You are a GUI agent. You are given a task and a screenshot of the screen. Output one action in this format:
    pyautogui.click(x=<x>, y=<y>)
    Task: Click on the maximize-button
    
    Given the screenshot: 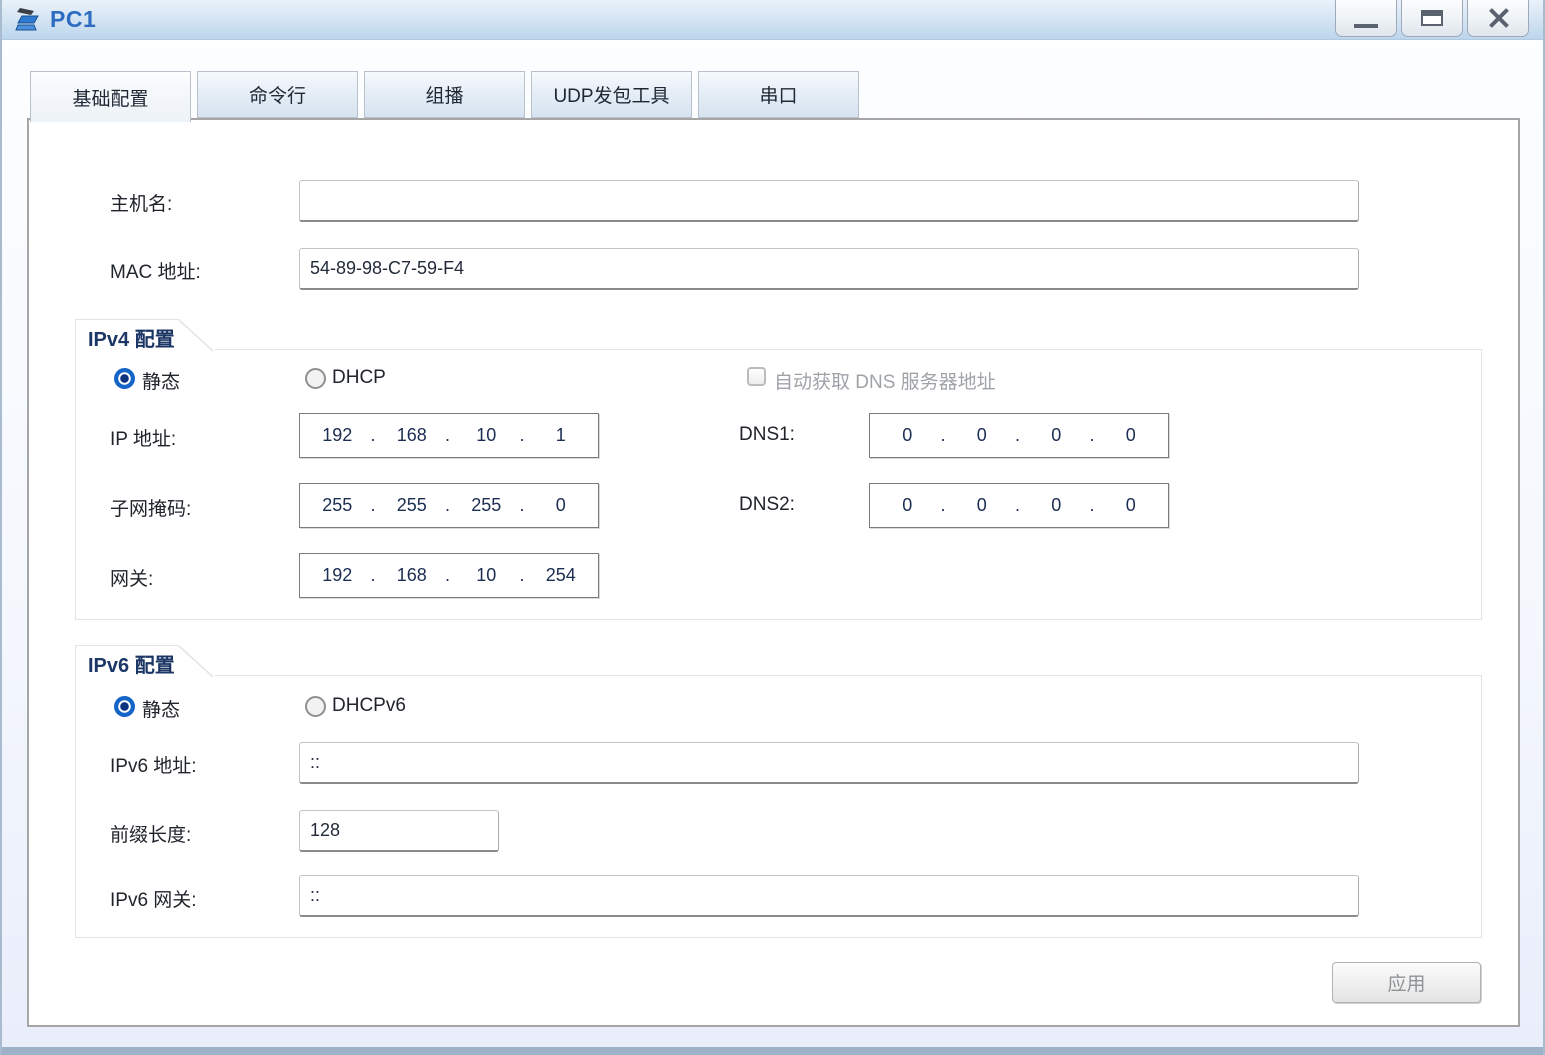 What is the action you would take?
    pyautogui.click(x=1432, y=18)
    